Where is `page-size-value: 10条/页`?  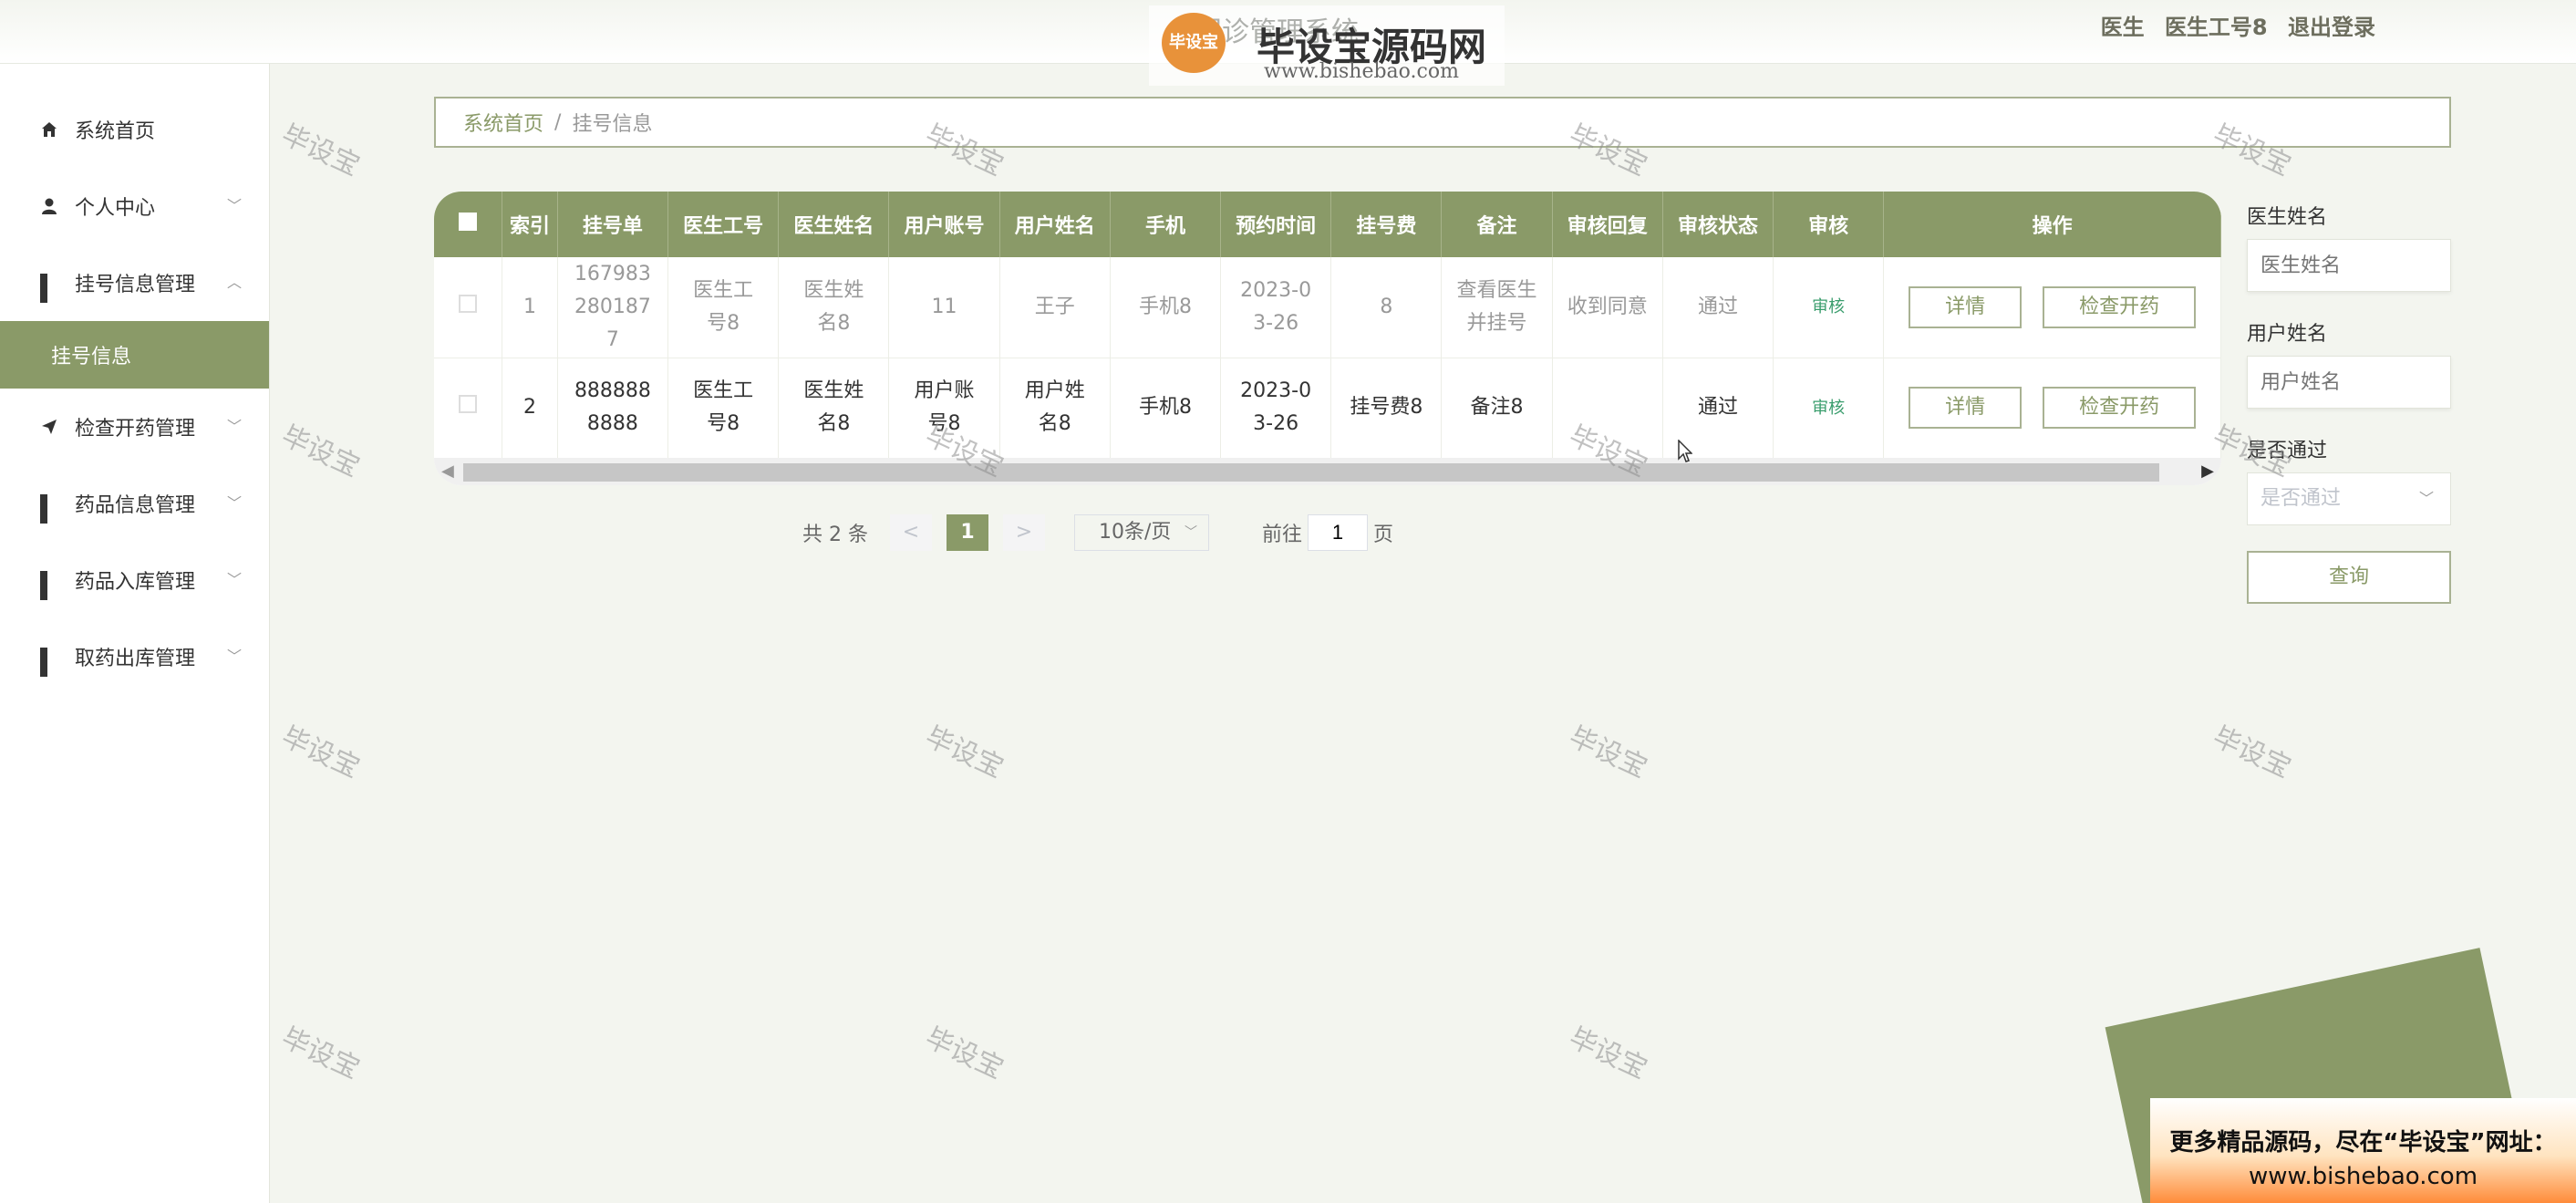
page-size-value: 10条/页 is located at coordinates (1135, 532).